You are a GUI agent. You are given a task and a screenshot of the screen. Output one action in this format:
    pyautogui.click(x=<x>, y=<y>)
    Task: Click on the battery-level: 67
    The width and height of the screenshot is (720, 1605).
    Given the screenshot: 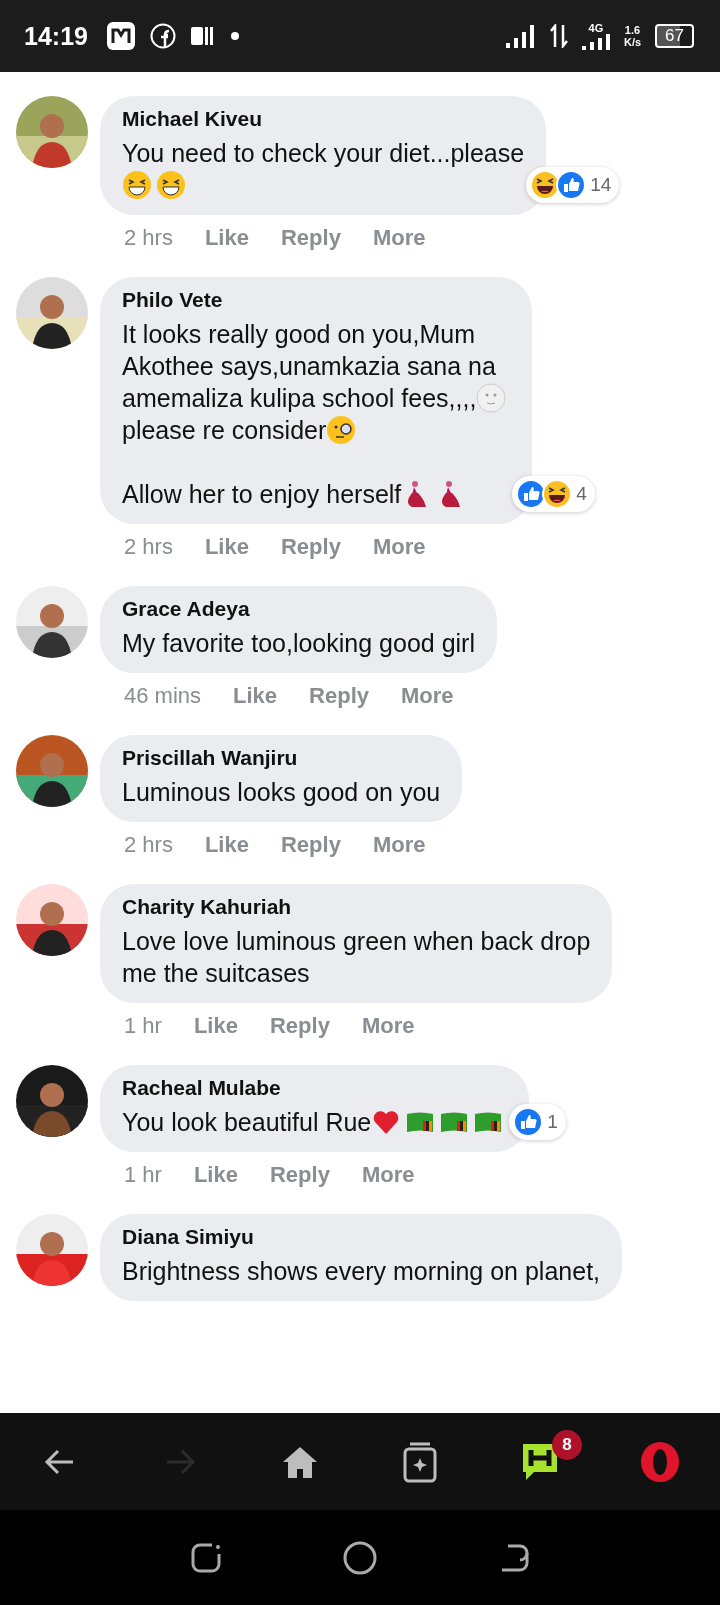 What is the action you would take?
    pyautogui.click(x=674, y=36)
    